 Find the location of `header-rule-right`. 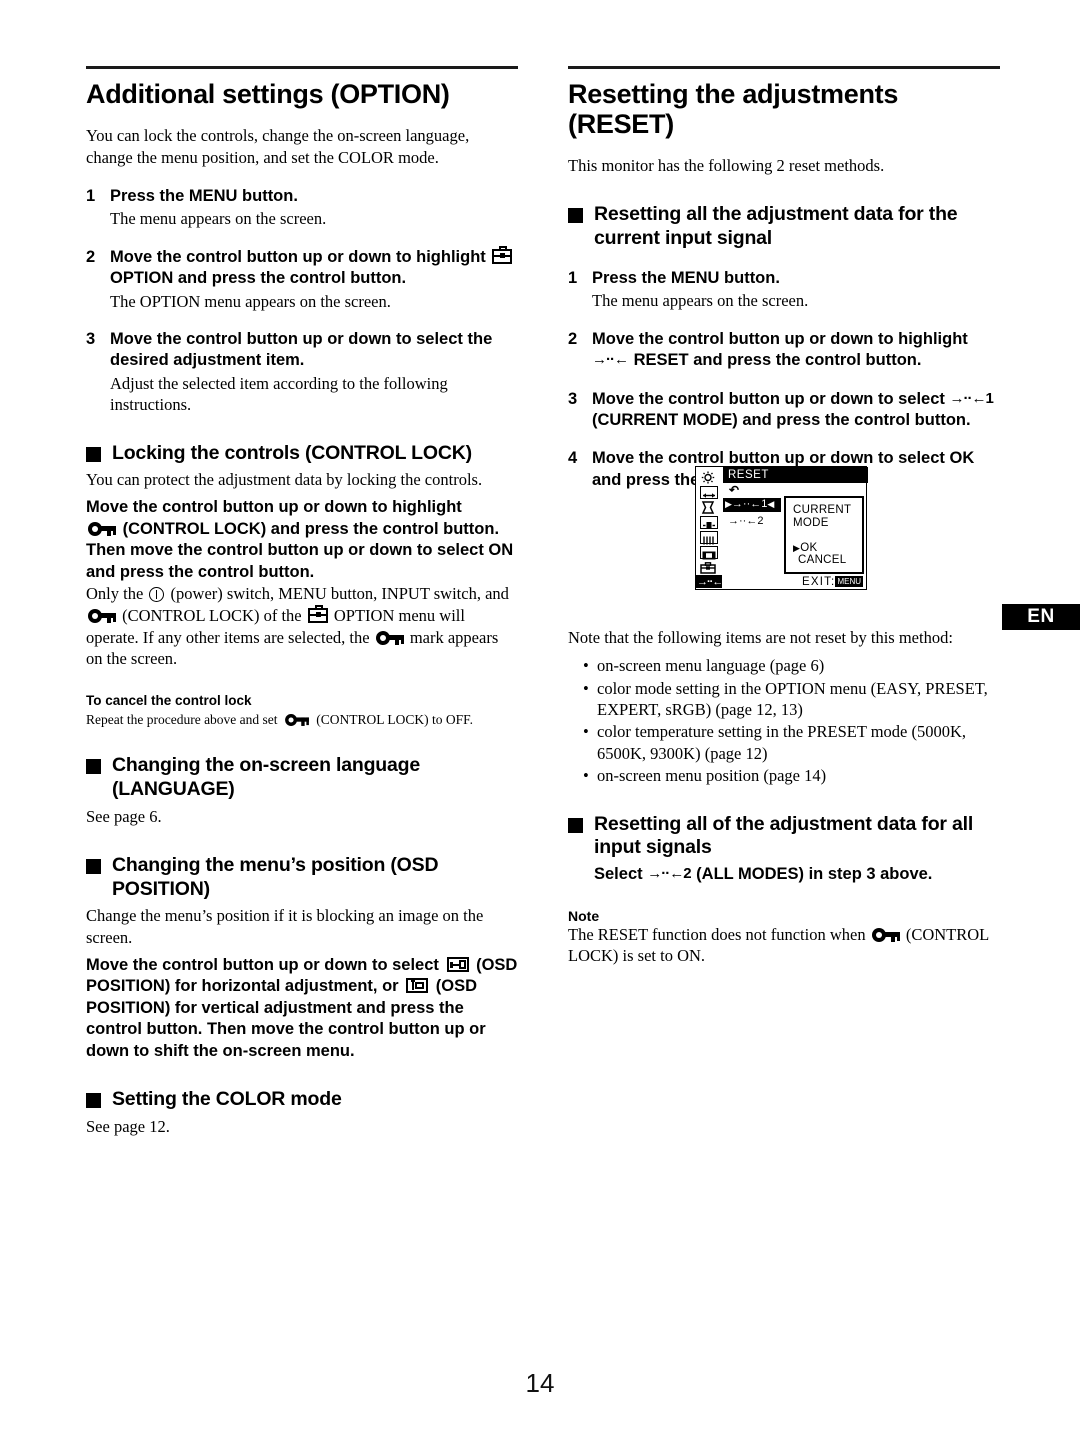

header-rule-right is located at coordinates (784, 67).